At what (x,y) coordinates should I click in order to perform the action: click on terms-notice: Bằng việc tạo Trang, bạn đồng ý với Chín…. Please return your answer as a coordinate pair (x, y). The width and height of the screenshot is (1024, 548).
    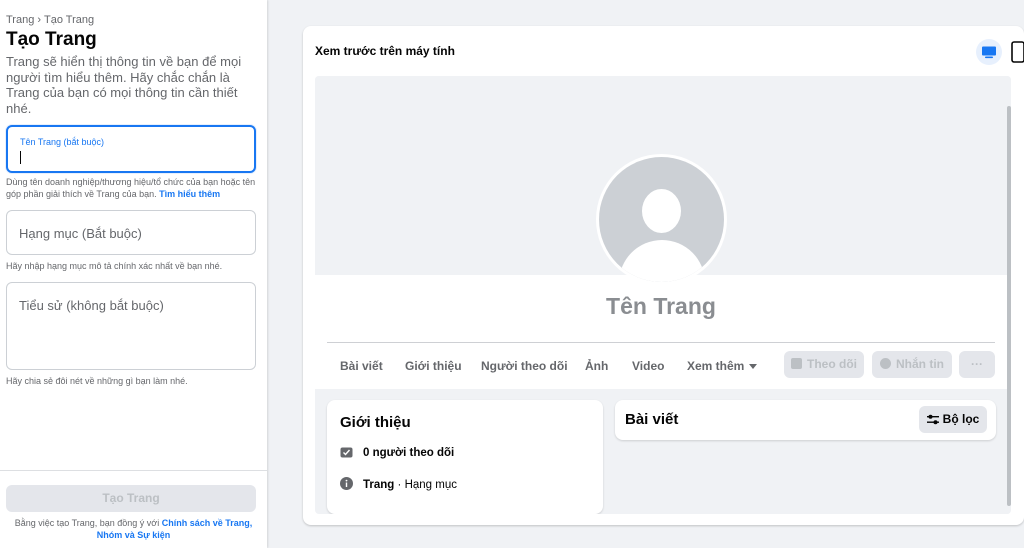
    Looking at the image, I should click on (133, 529).